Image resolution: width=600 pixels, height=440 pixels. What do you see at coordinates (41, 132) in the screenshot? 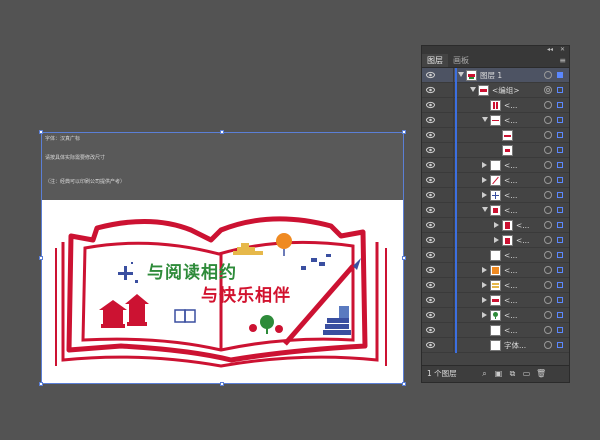
I see `handle-tl` at bounding box center [41, 132].